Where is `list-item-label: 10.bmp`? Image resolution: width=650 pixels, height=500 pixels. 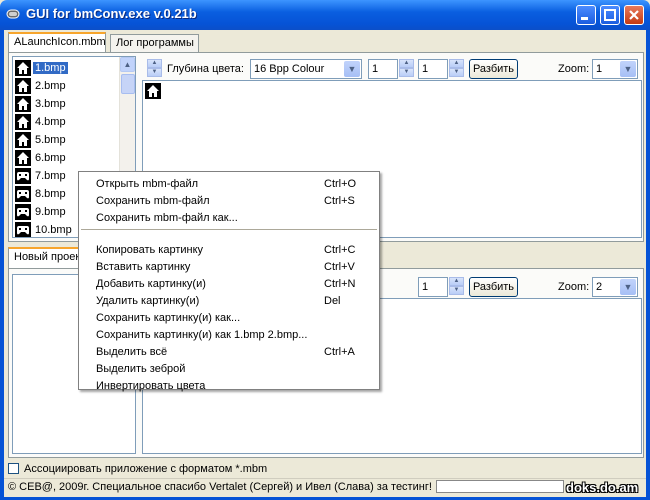
list-item-label: 10.bmp is located at coordinates (53, 230).